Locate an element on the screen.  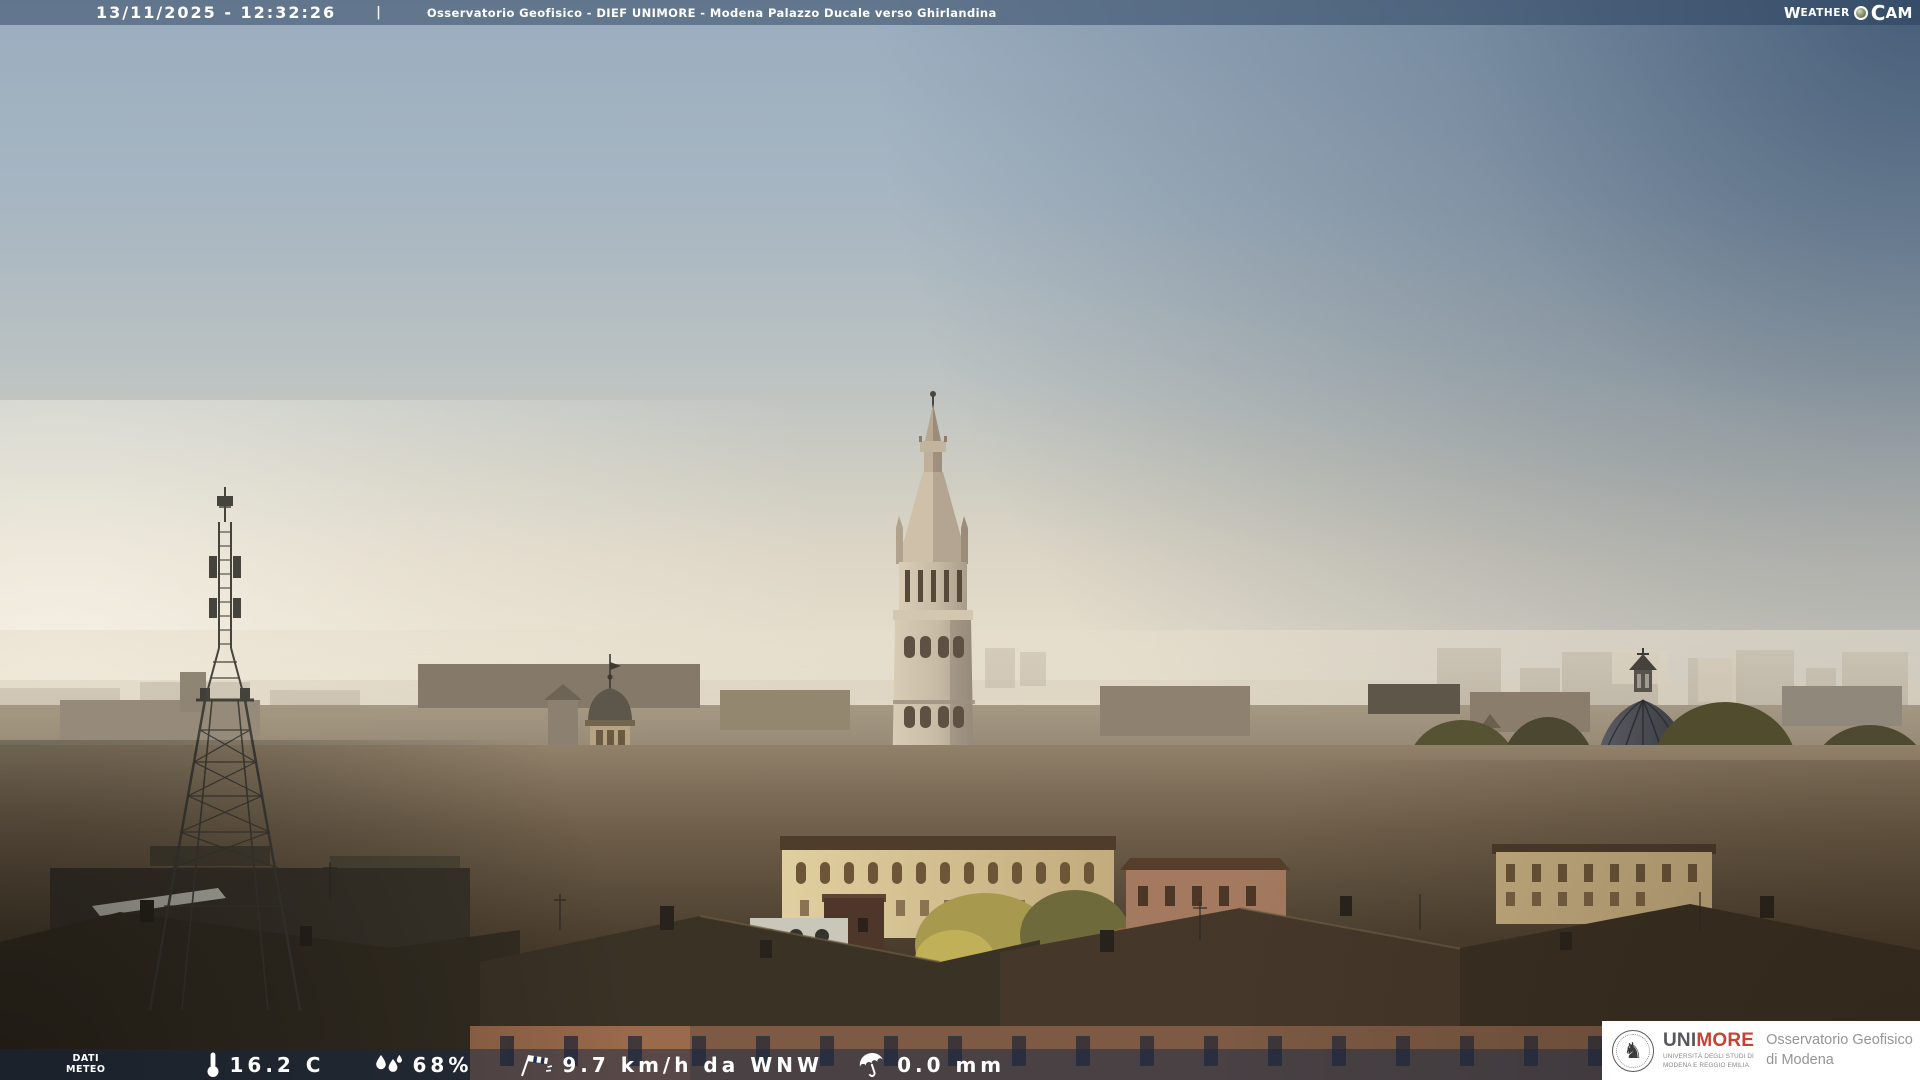
humidity-metric: 68% is located at coordinates (423, 1065).